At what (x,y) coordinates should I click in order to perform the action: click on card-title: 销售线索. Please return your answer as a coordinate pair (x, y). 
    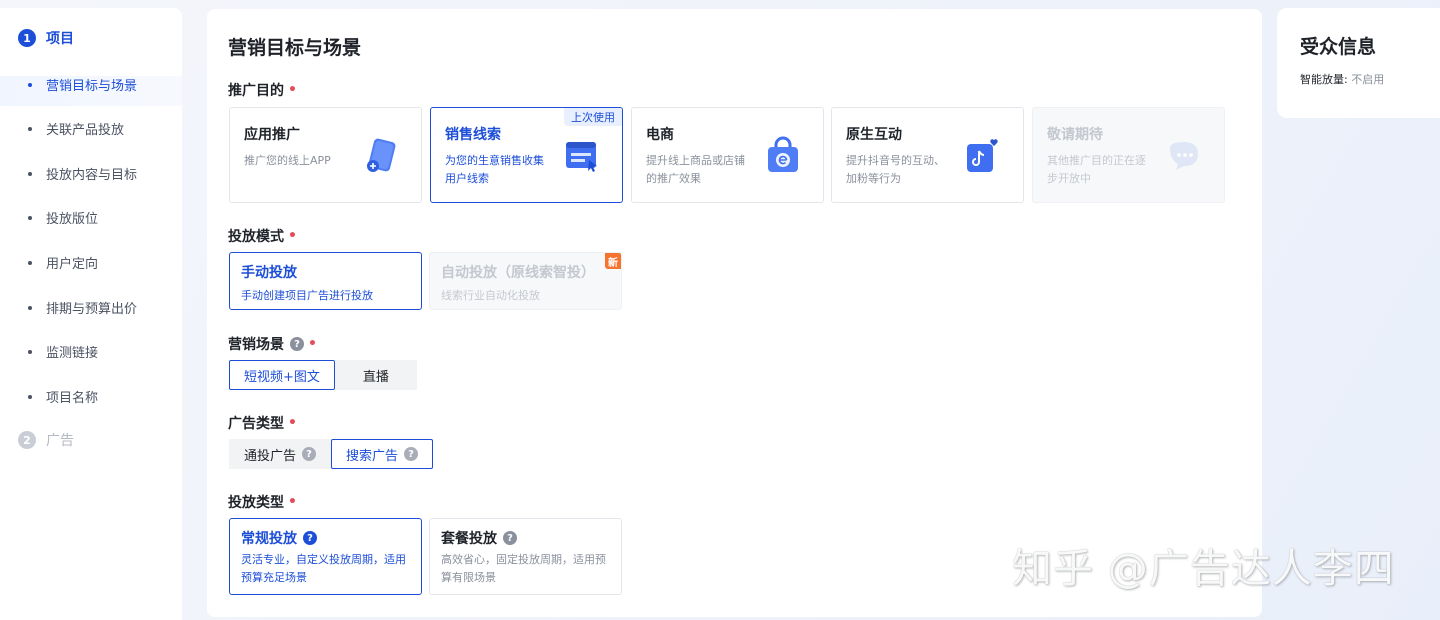
    Looking at the image, I should click on (473, 135).